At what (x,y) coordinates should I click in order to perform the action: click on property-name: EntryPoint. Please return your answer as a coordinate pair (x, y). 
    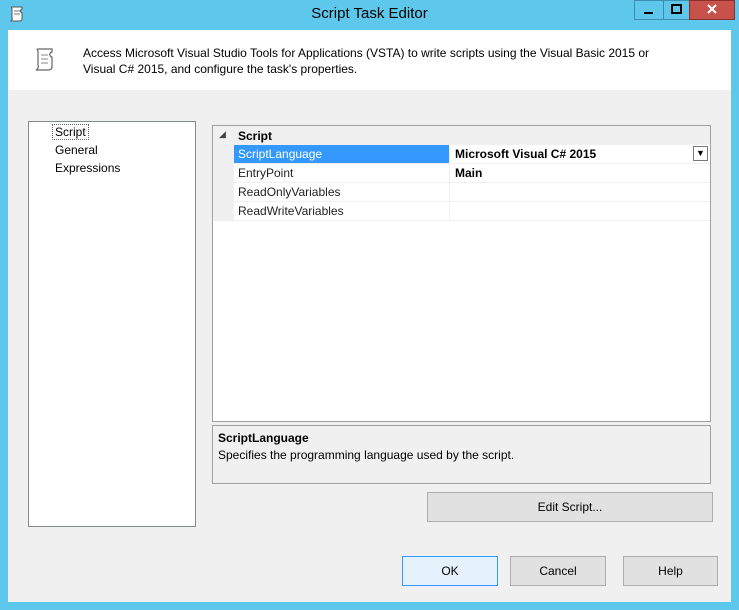
    Looking at the image, I should click on (342, 173).